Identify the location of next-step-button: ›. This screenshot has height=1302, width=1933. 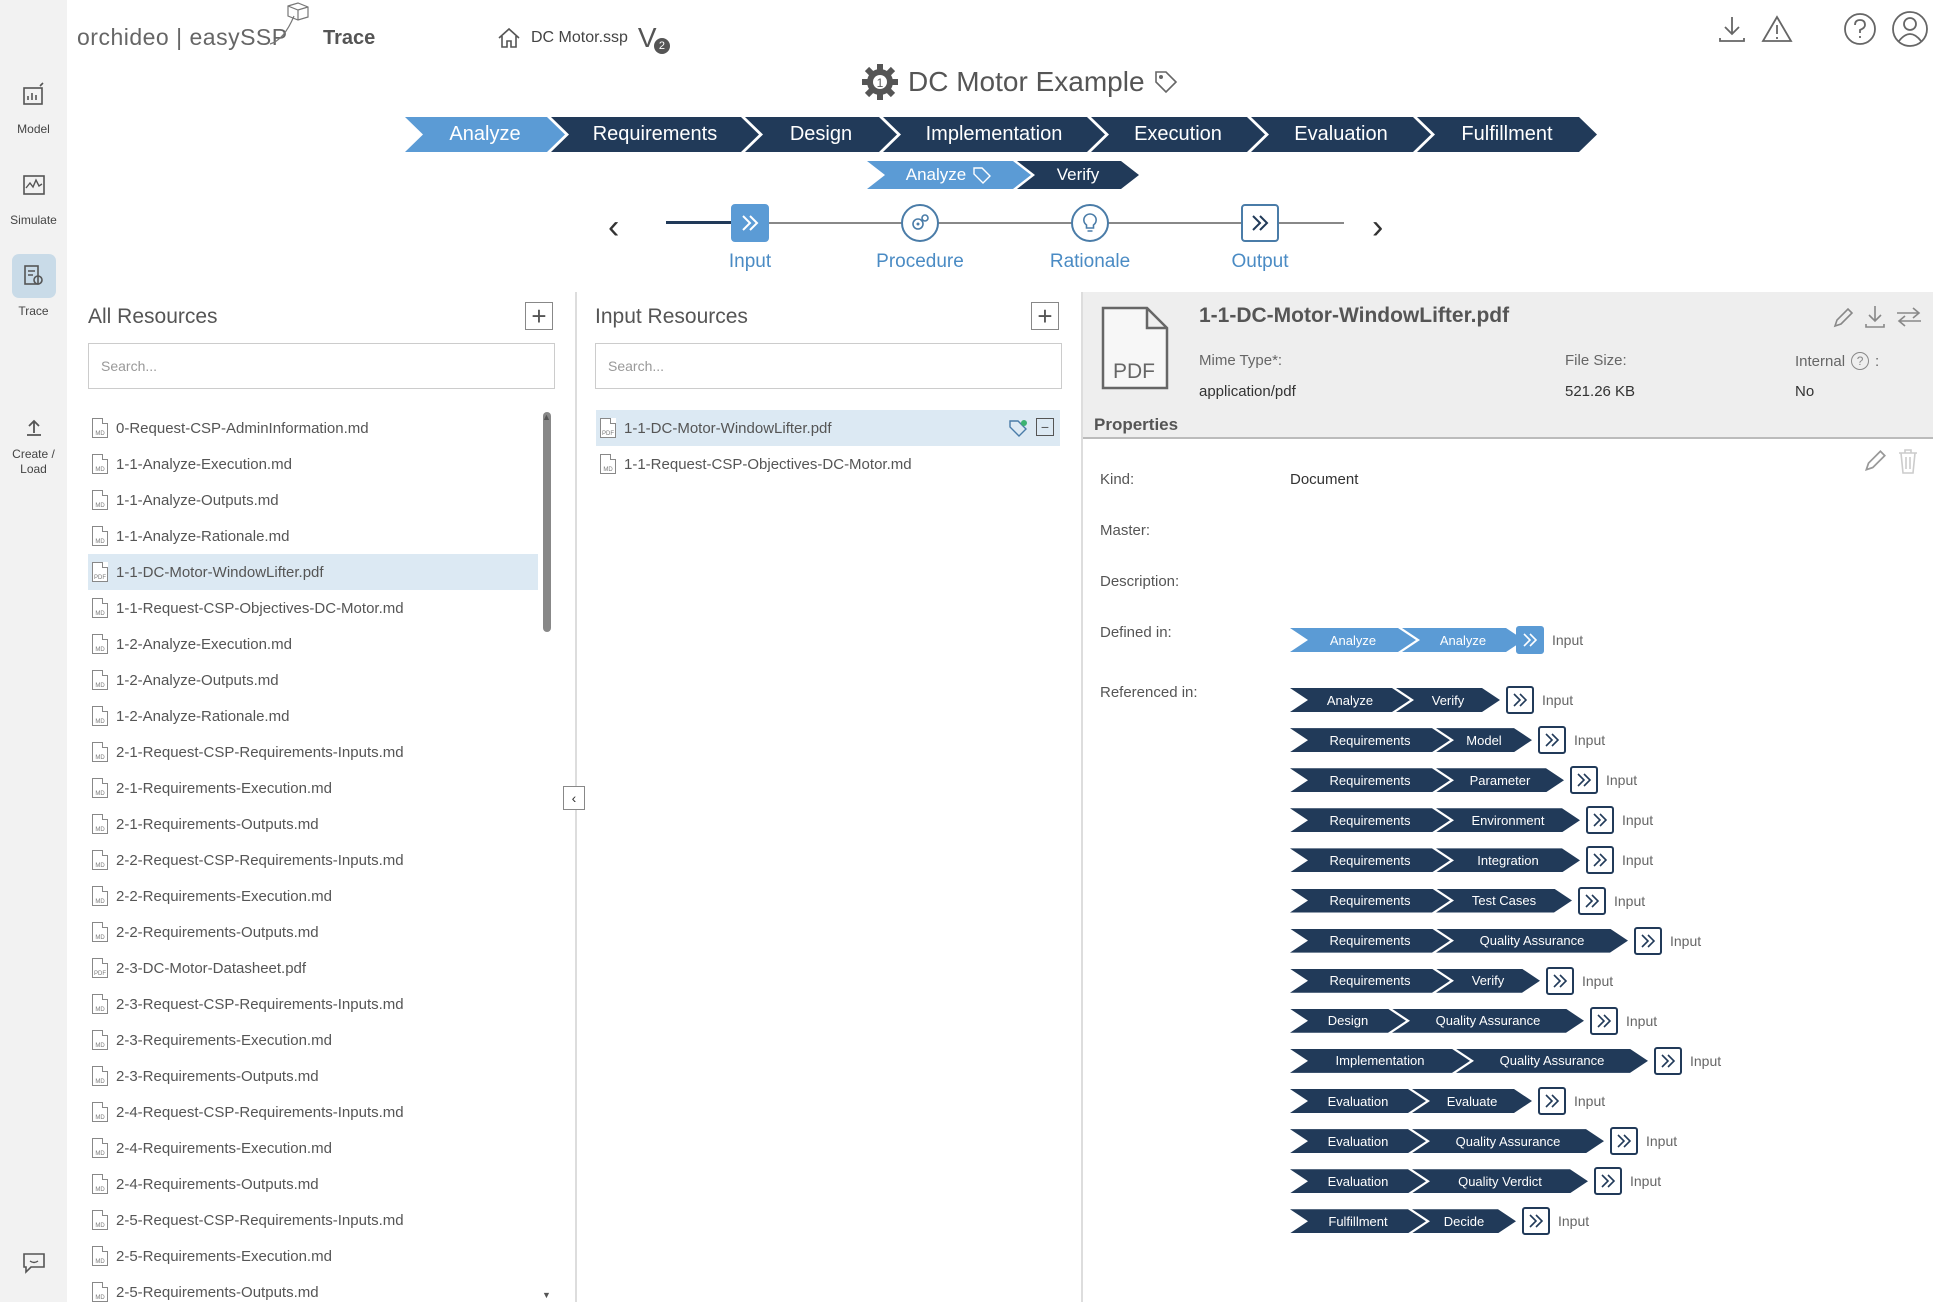
(1377, 227).